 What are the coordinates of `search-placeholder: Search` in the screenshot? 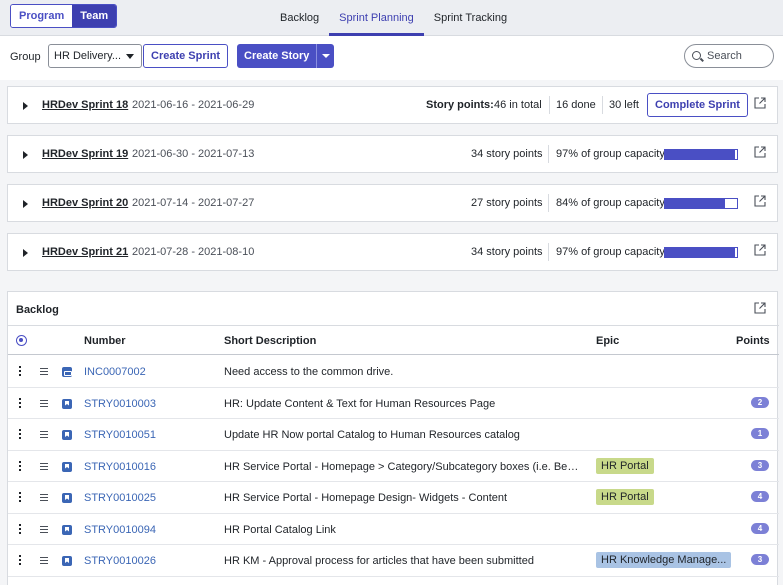 It's located at (724, 56).